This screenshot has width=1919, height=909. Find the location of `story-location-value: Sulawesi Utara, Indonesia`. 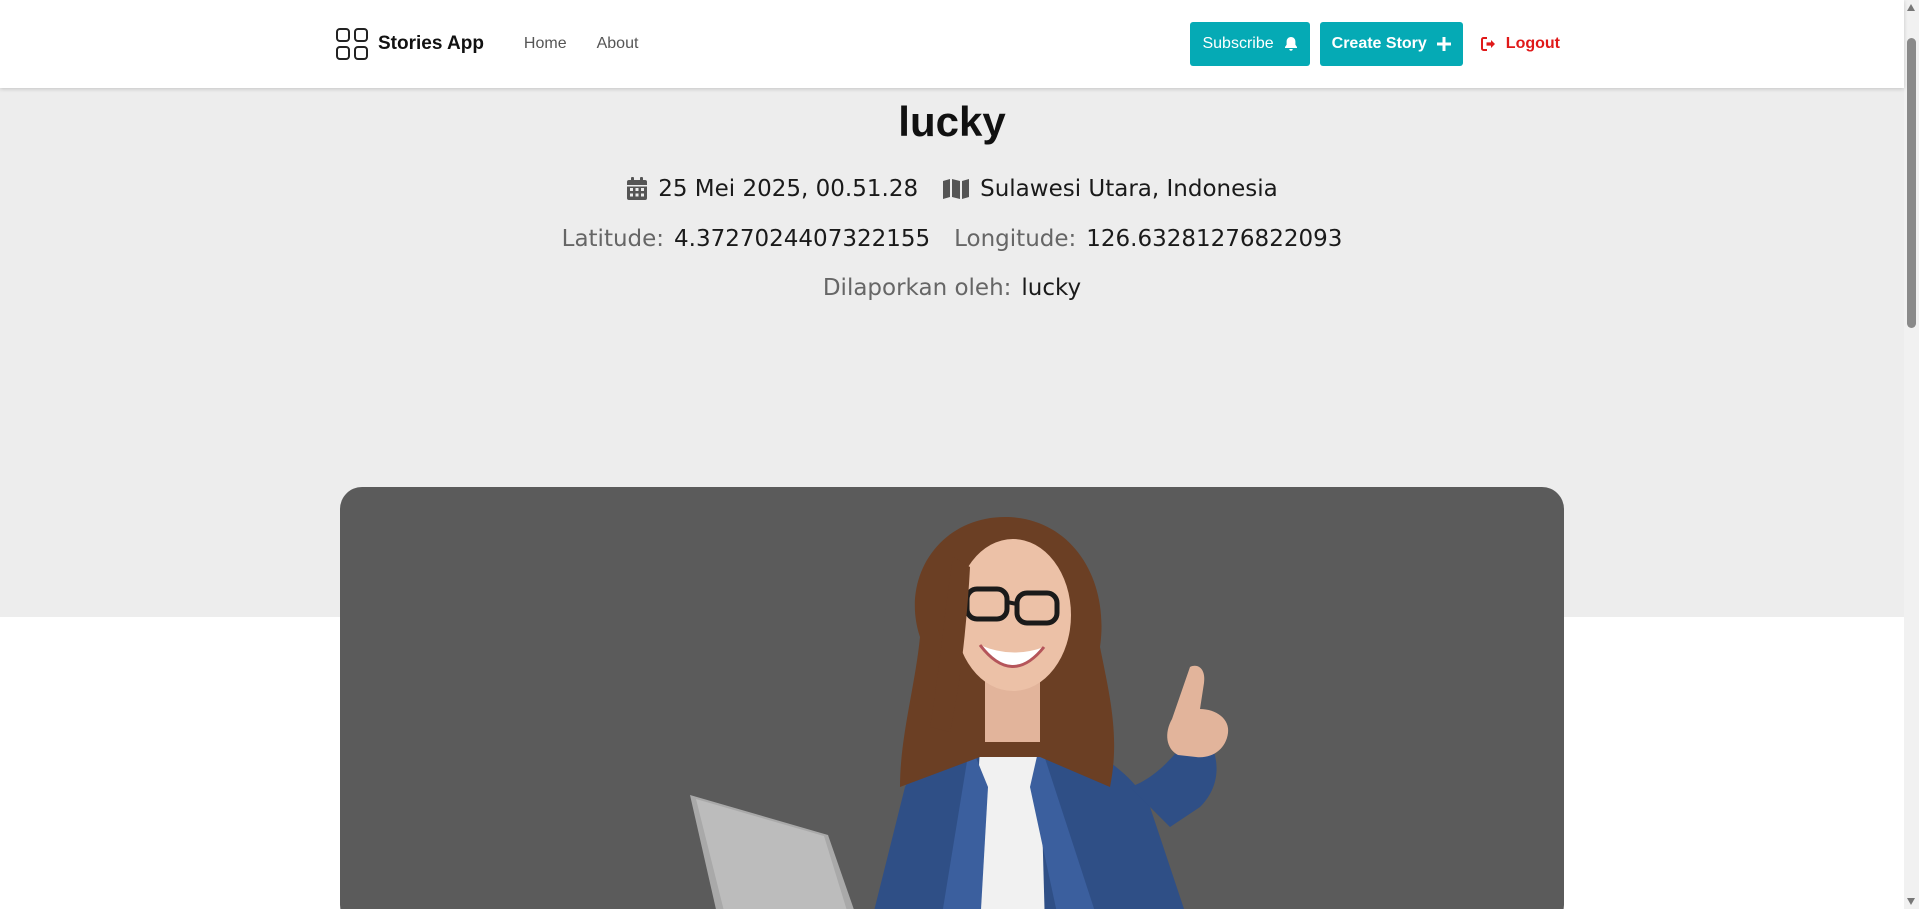

story-location-value: Sulawesi Utara, Indonesia is located at coordinates (1129, 189).